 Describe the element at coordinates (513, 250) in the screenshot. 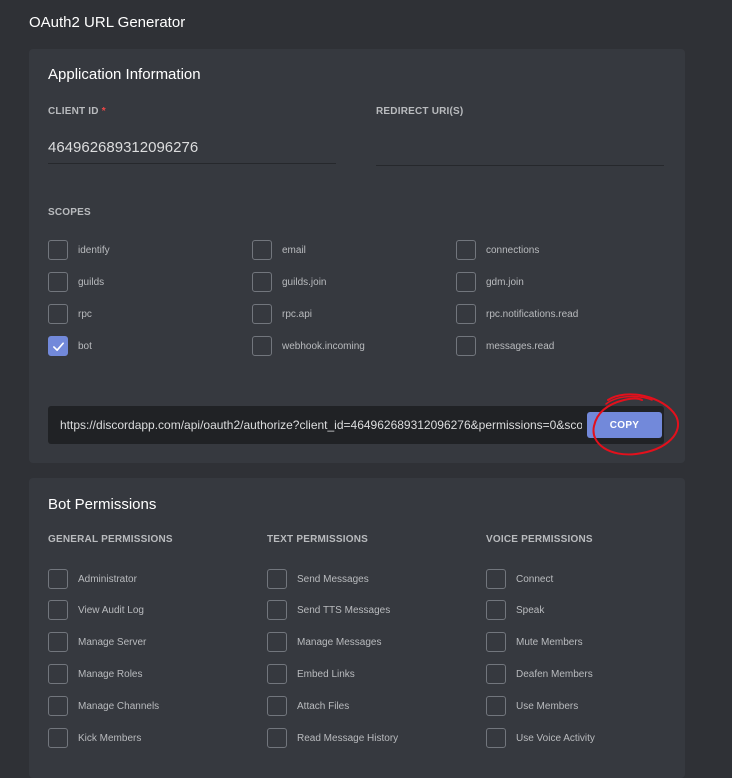

I see `checkbox-label: connections` at that location.